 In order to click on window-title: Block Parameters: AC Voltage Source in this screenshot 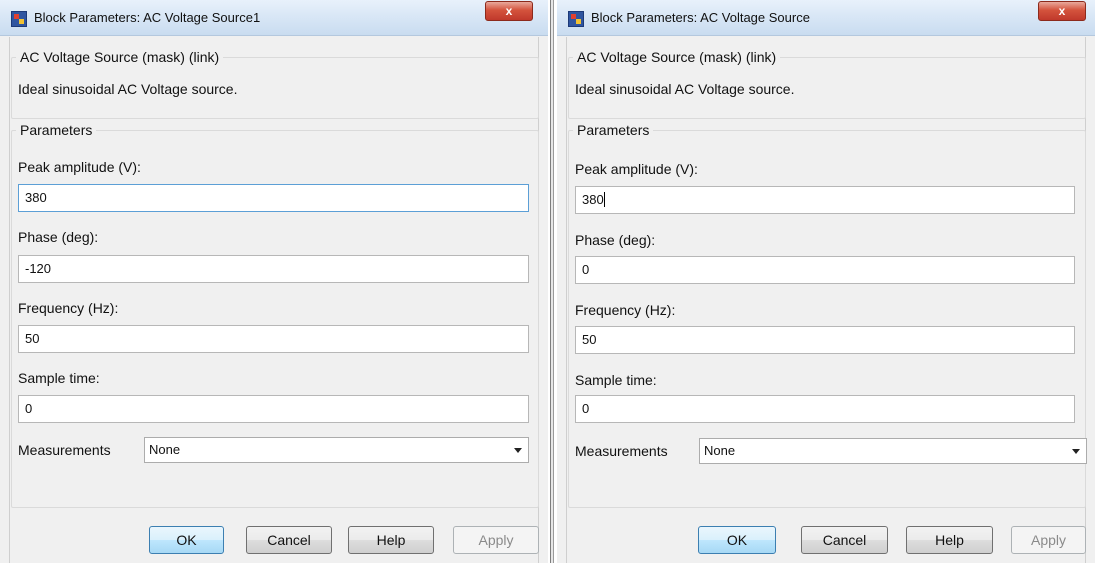, I will do `click(700, 17)`.